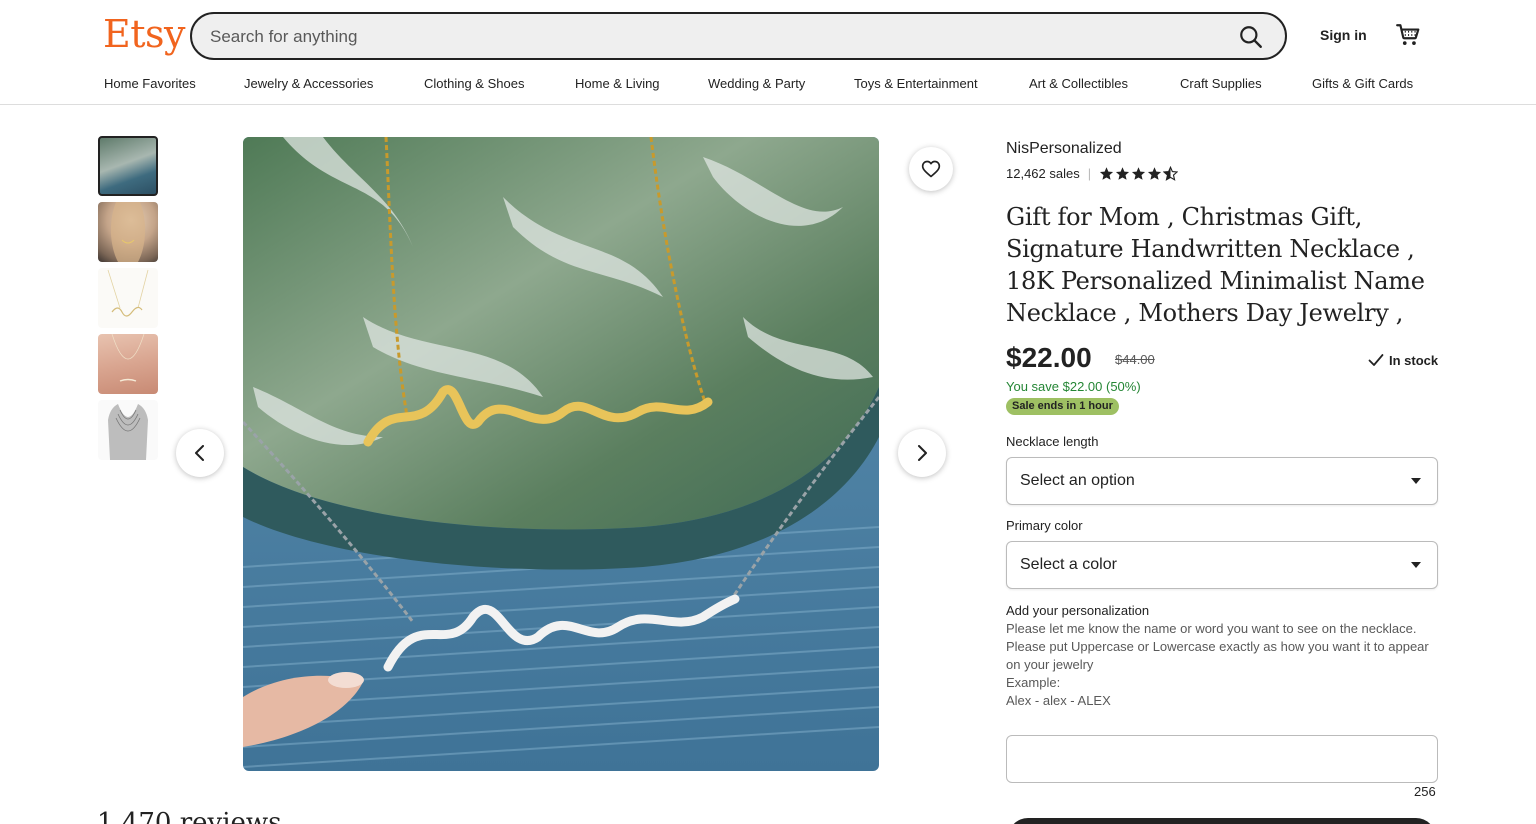  What do you see at coordinates (916, 83) in the screenshot?
I see `nav-item-toys: Toys & Entertainment` at bounding box center [916, 83].